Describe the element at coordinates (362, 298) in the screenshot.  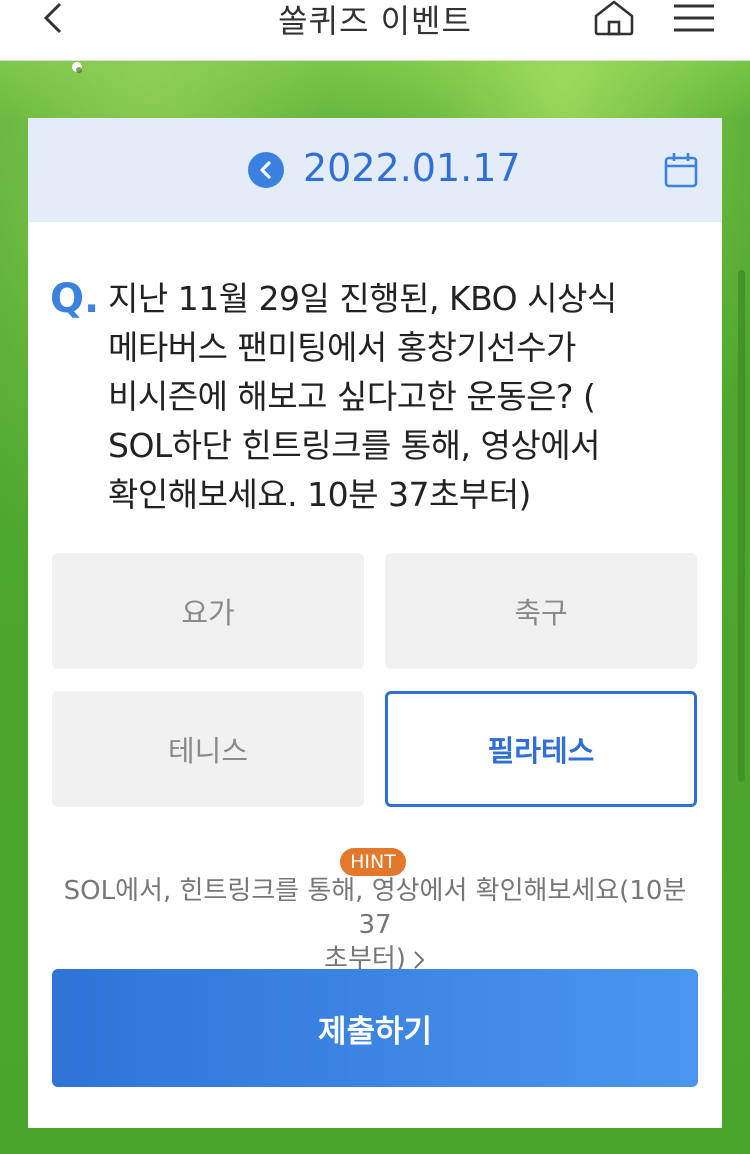
I see `question-line: 지난 11월 29일 진행된, KBO 시상식` at that location.